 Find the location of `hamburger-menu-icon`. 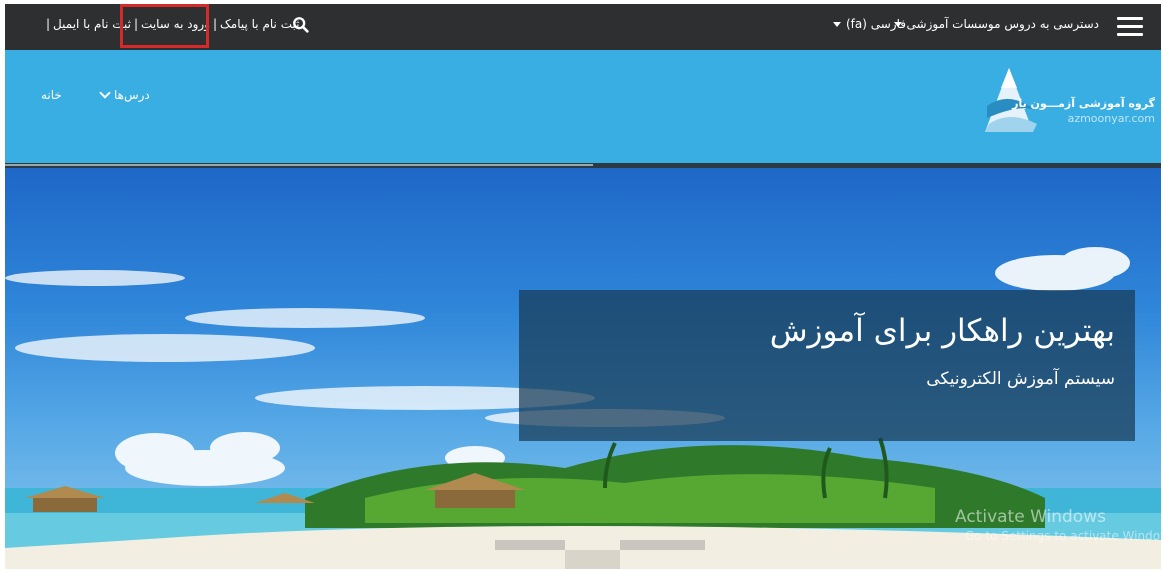

hamburger-menu-icon is located at coordinates (1130, 27).